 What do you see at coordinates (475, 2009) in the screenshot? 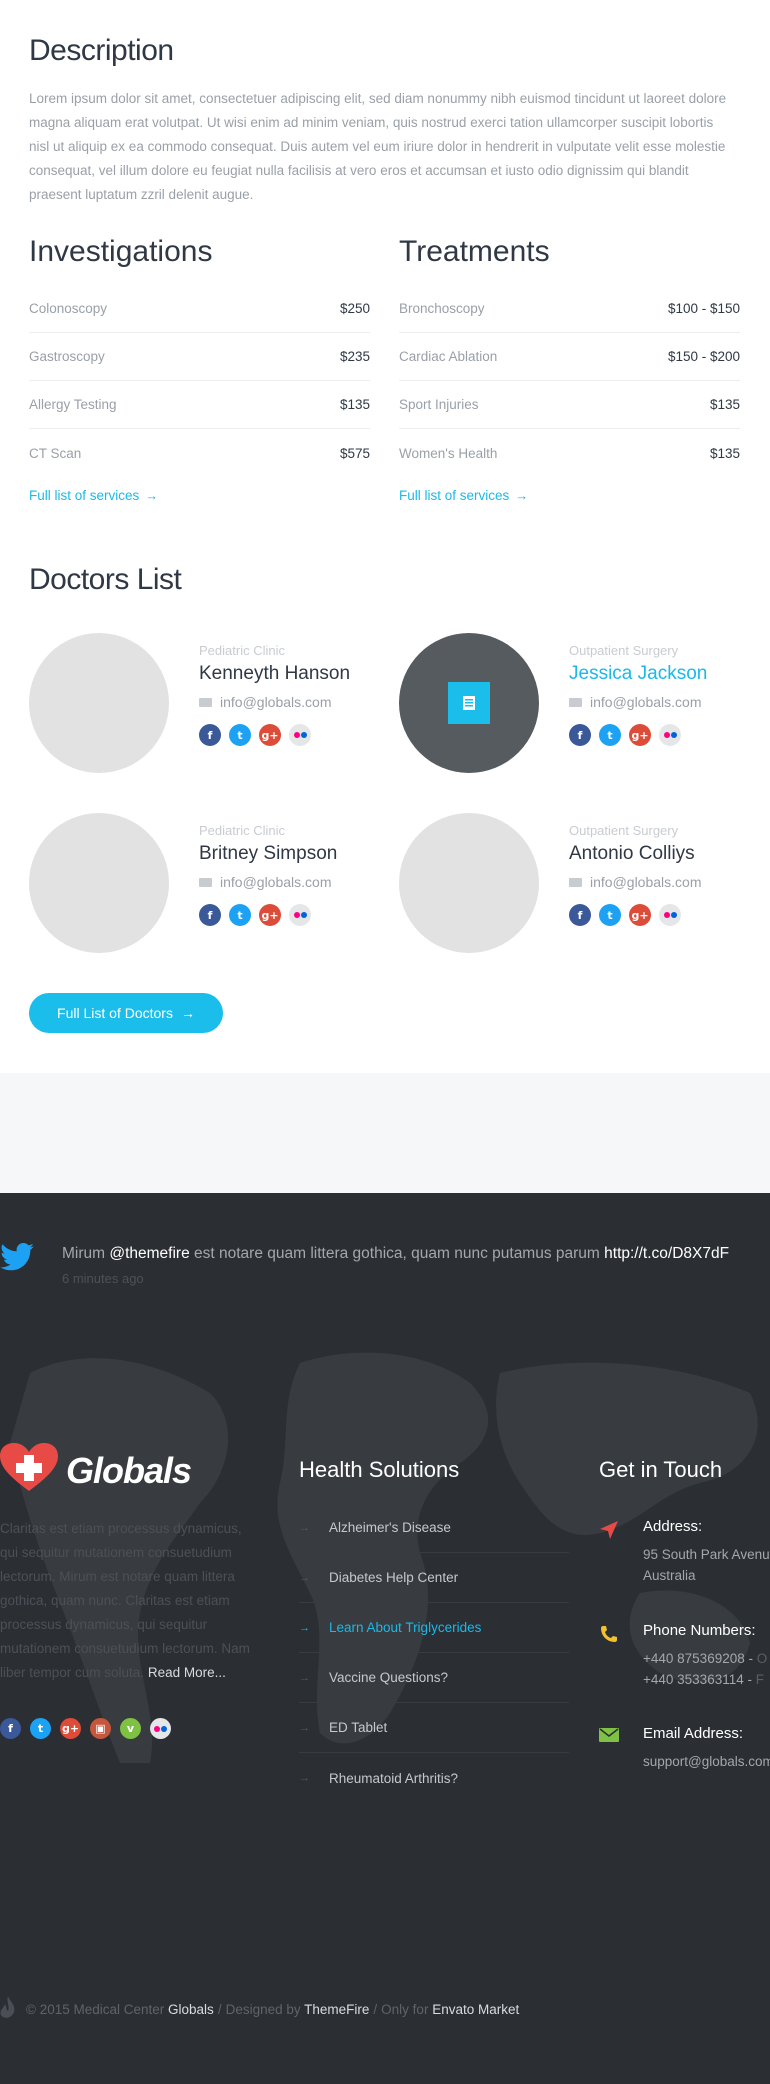
I see `envato-market-link: Envato Market` at bounding box center [475, 2009].